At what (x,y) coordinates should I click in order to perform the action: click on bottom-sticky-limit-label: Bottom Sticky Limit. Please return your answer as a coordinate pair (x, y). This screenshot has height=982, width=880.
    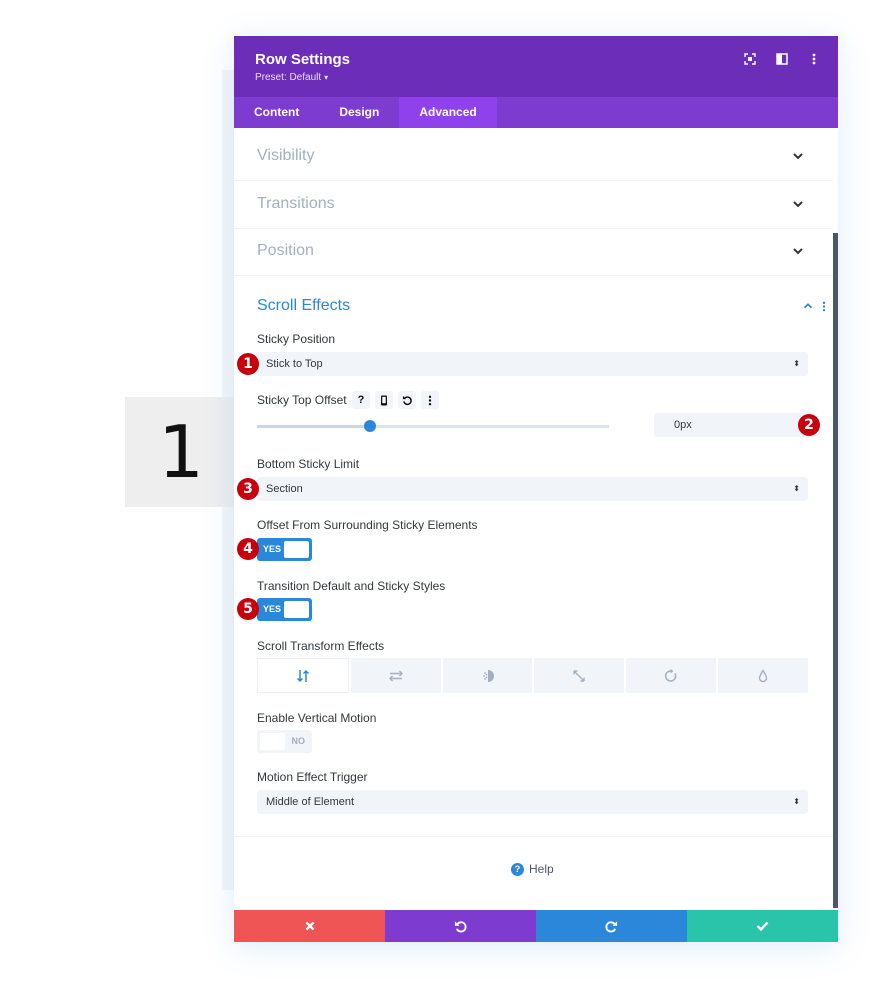
    Looking at the image, I should click on (308, 464).